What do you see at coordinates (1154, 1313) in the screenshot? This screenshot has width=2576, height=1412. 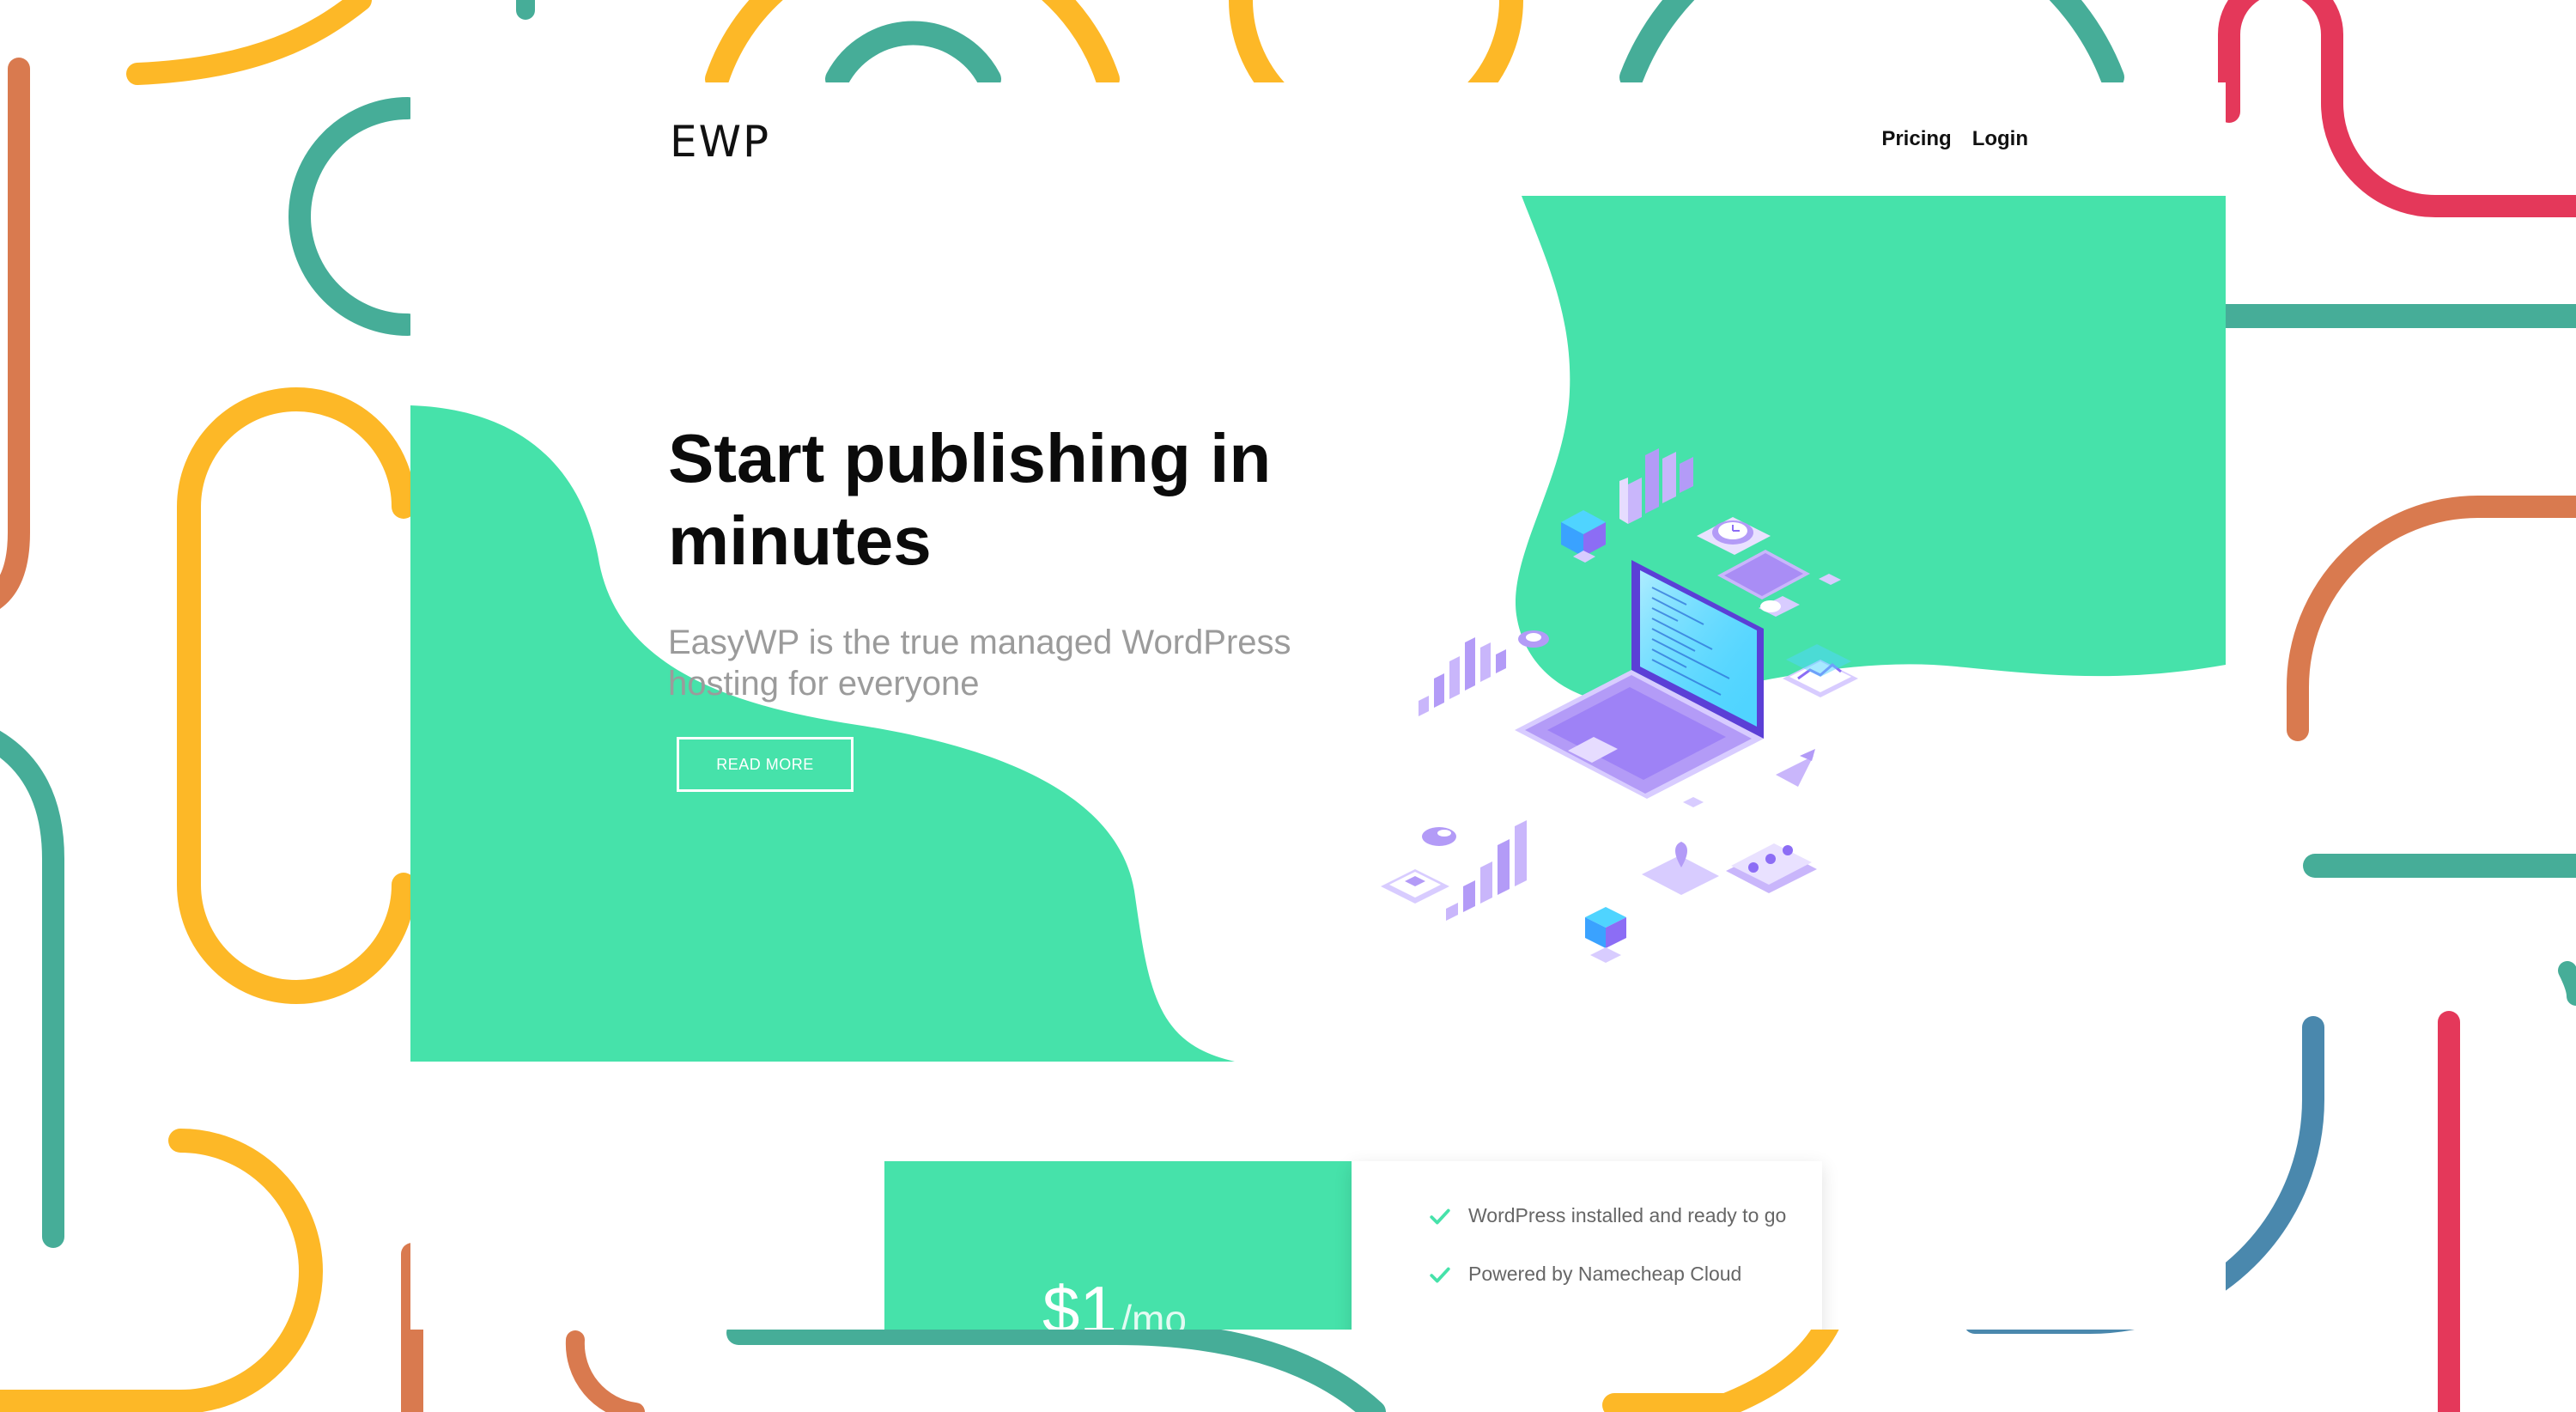 I see `price-unit: /mo` at bounding box center [1154, 1313].